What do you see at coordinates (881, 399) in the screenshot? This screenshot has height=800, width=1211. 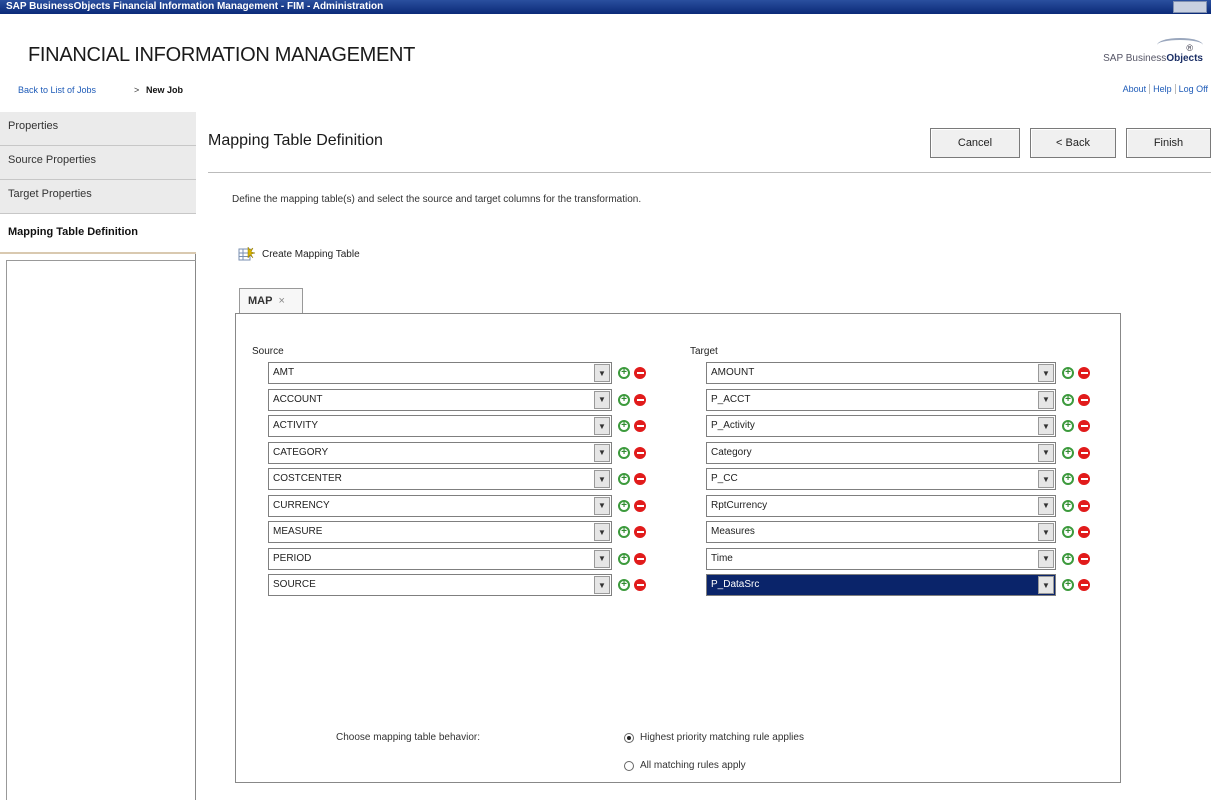 I see `target-column-select: P_ACCT` at bounding box center [881, 399].